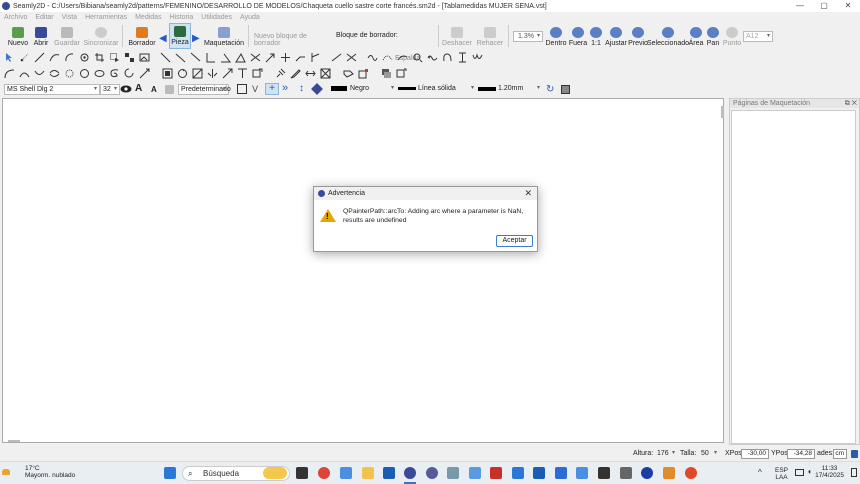 This screenshot has width=860, height=484. What do you see at coordinates (54, 73) in the screenshot?
I see `arc-intersect-tool-icon` at bounding box center [54, 73].